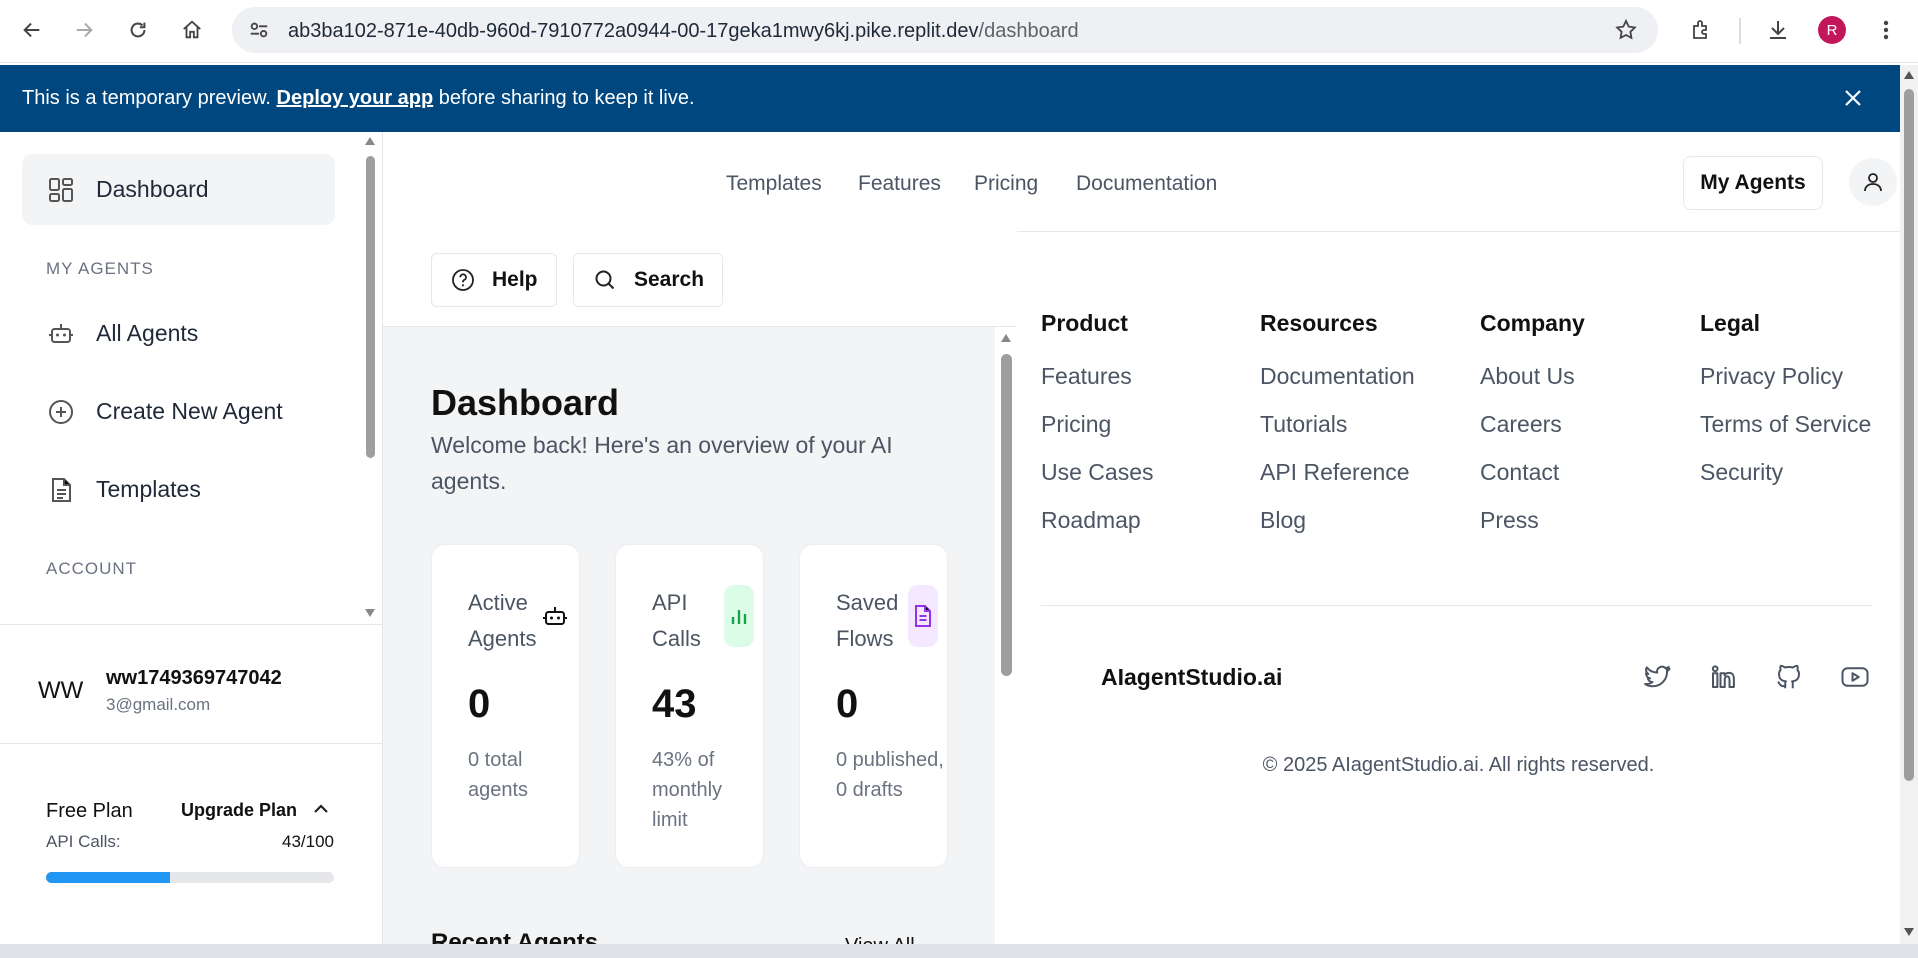 This screenshot has width=1918, height=958. What do you see at coordinates (61, 690) in the screenshot?
I see `avatar: WW` at bounding box center [61, 690].